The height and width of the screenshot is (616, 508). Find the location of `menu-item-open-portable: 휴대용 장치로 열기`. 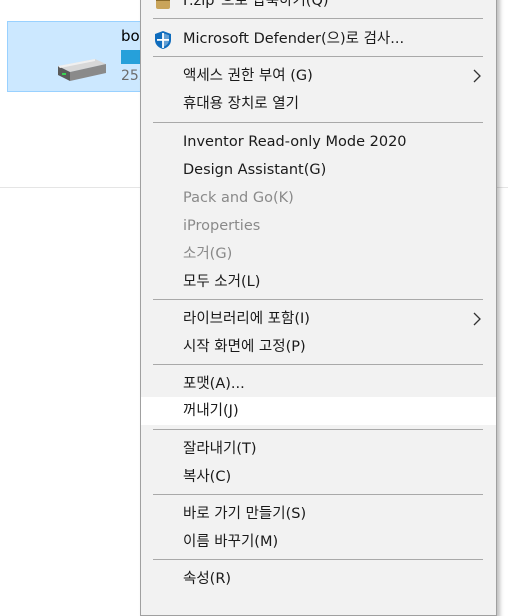

menu-item-open-portable: 휴대용 장치로 열기 is located at coordinates (318, 104).